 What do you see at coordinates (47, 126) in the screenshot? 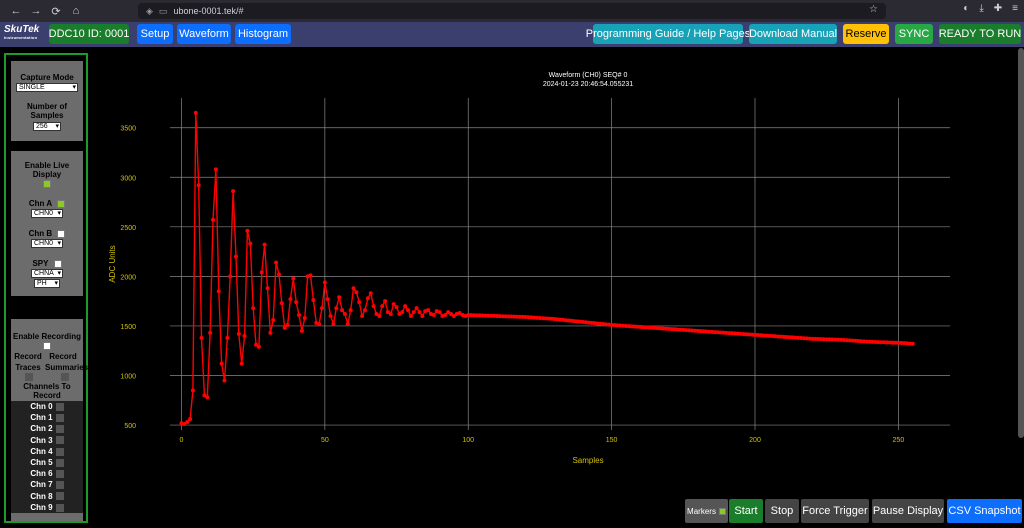
I see `num-samples-select: 256` at bounding box center [47, 126].